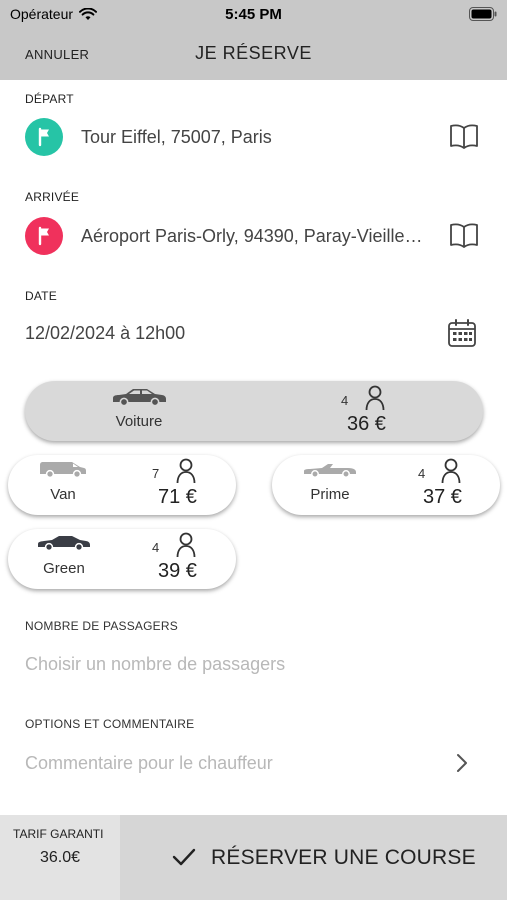 This screenshot has height=900, width=507. What do you see at coordinates (442, 497) in the screenshot?
I see `vehicle-price: 37 €` at bounding box center [442, 497].